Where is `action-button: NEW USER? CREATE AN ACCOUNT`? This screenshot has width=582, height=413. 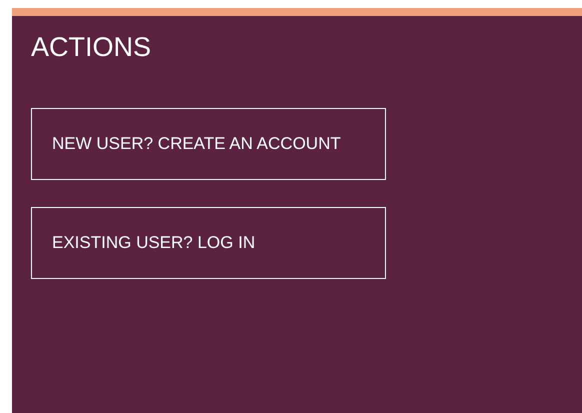
action-button: NEW USER? CREATE AN ACCOUNT is located at coordinates (208, 144).